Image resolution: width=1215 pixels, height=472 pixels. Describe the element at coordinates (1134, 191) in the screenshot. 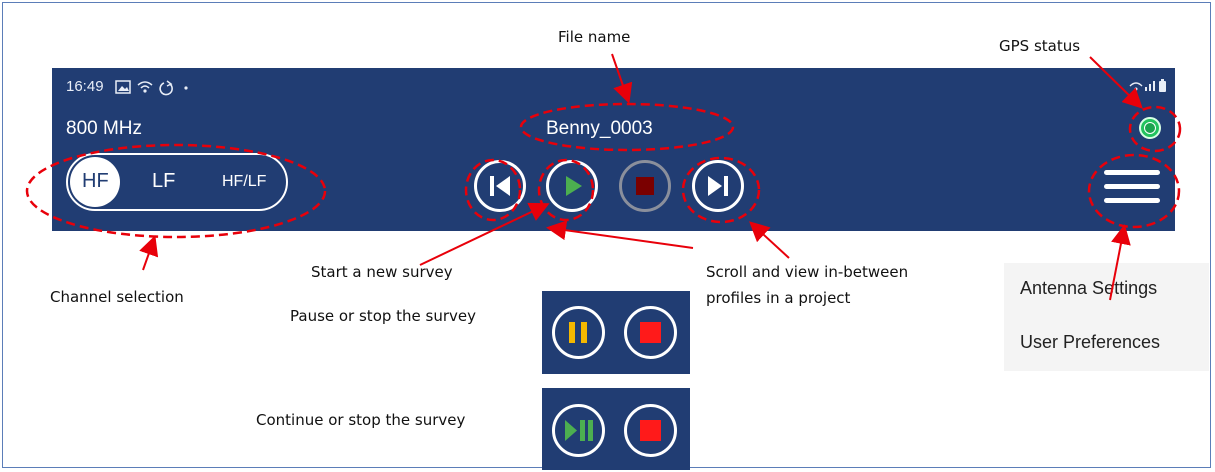

I see `callout-menu` at that location.